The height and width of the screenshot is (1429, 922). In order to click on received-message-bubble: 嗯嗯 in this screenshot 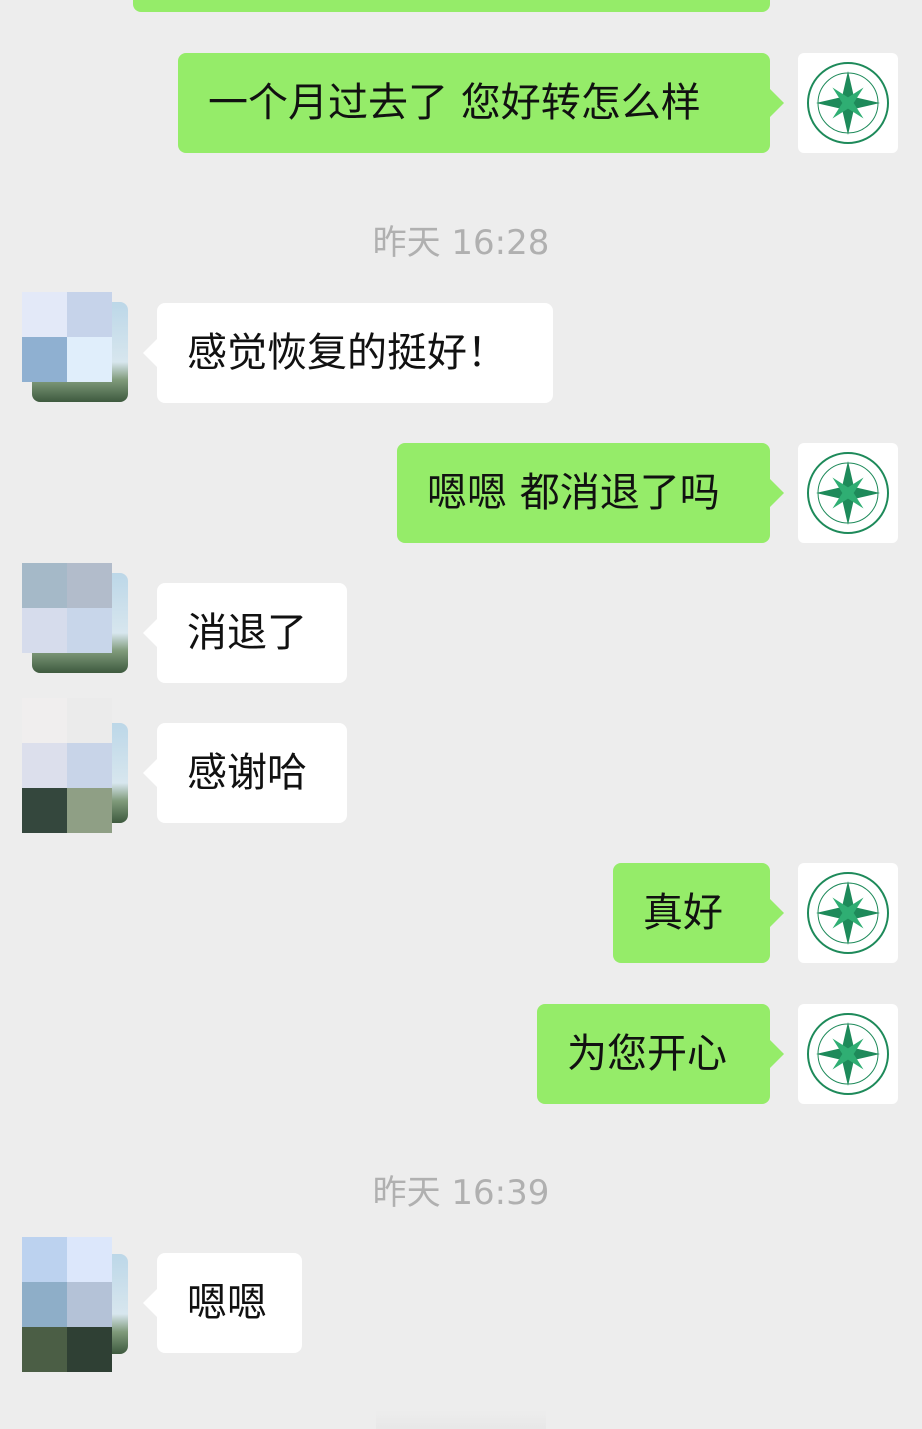, I will do `click(222, 1303)`.